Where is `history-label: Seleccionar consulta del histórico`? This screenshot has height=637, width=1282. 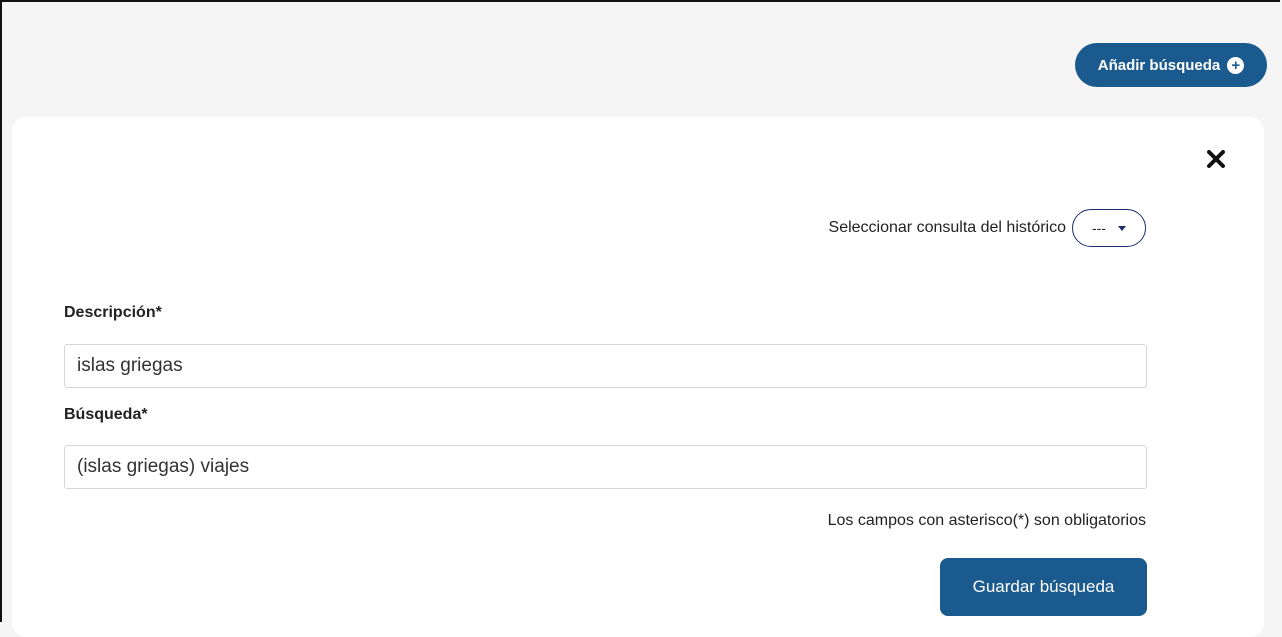 history-label: Seleccionar consulta del histórico is located at coordinates (947, 227).